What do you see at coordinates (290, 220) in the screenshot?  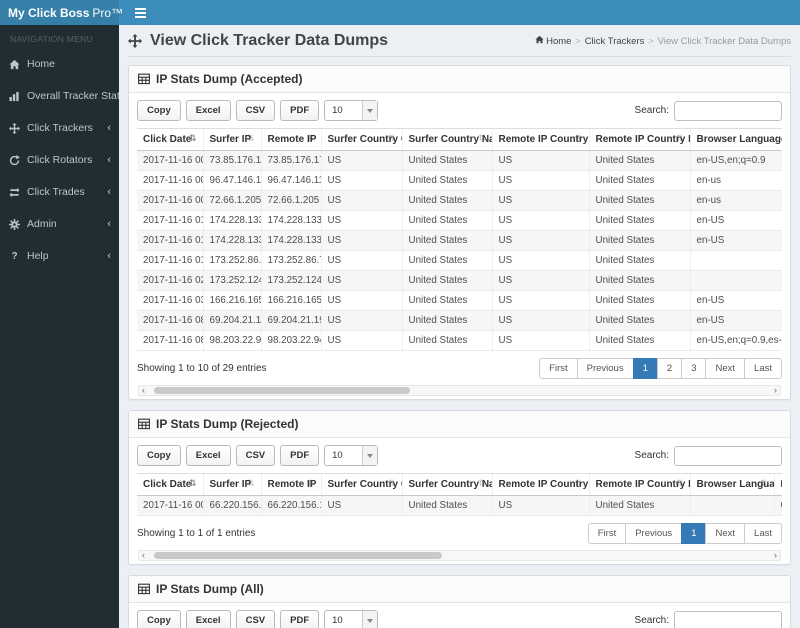 I see `cell: 174.228.133.56` at bounding box center [290, 220].